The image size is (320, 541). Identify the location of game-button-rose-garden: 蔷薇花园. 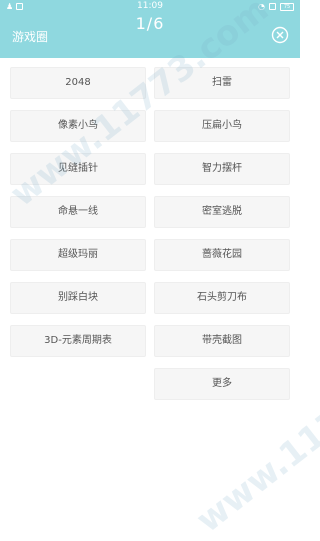
(222, 255).